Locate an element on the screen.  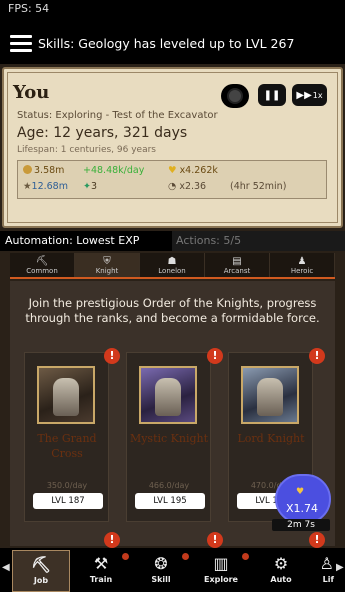
coins-value: 3.58m is located at coordinates (49, 170).